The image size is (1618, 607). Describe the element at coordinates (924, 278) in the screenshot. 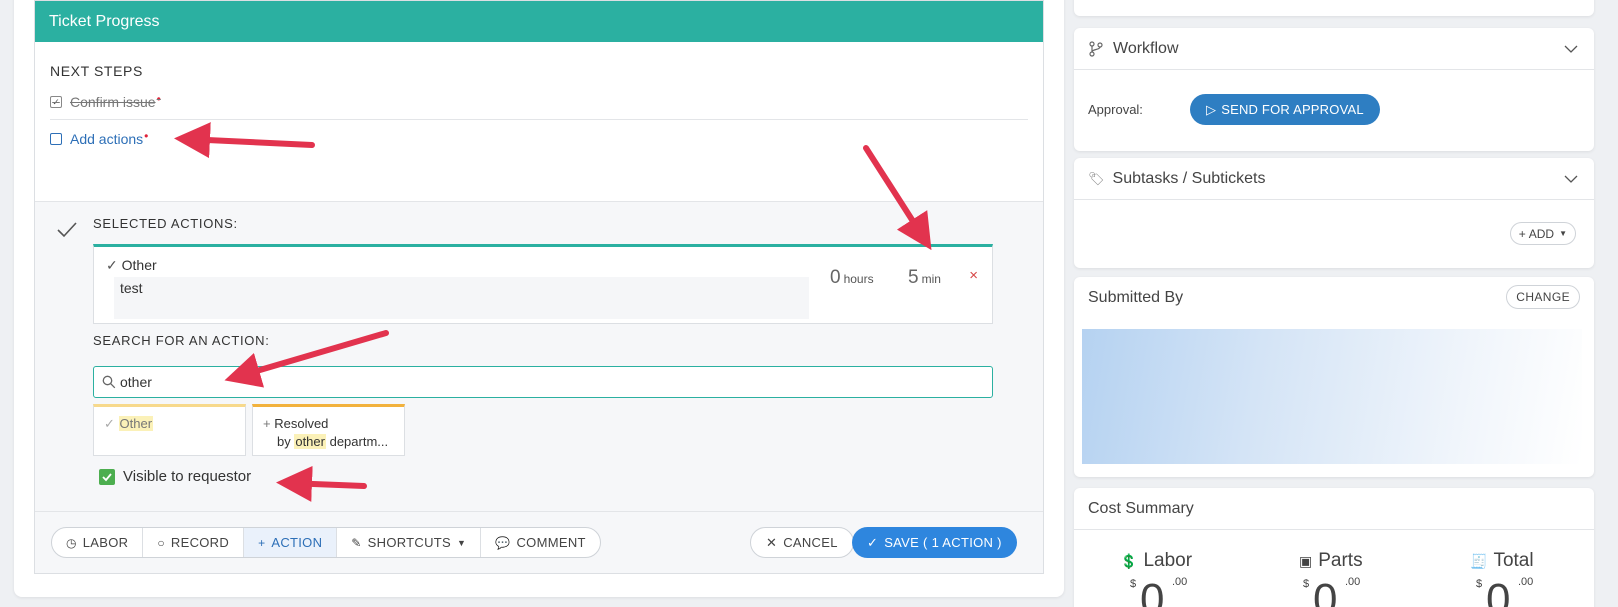

I see `minutes-field: 5 min` at that location.